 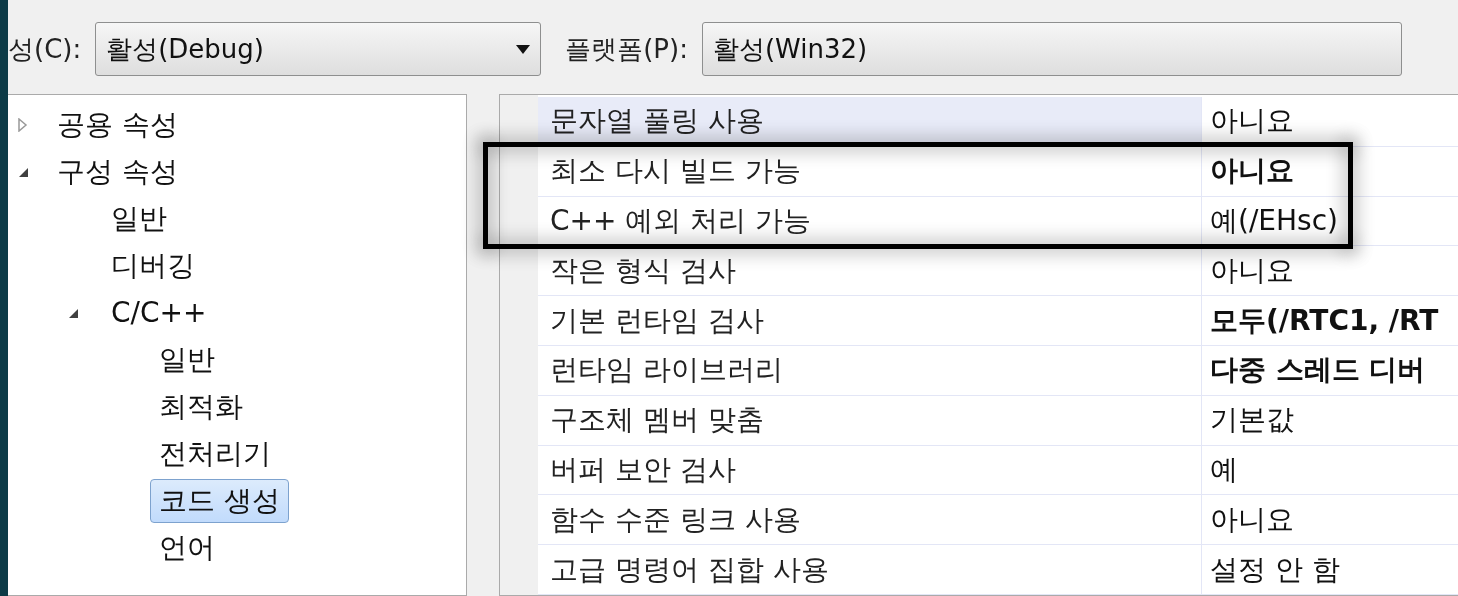 I want to click on platform-label: 플랫폼(P):, so click(x=626, y=49).